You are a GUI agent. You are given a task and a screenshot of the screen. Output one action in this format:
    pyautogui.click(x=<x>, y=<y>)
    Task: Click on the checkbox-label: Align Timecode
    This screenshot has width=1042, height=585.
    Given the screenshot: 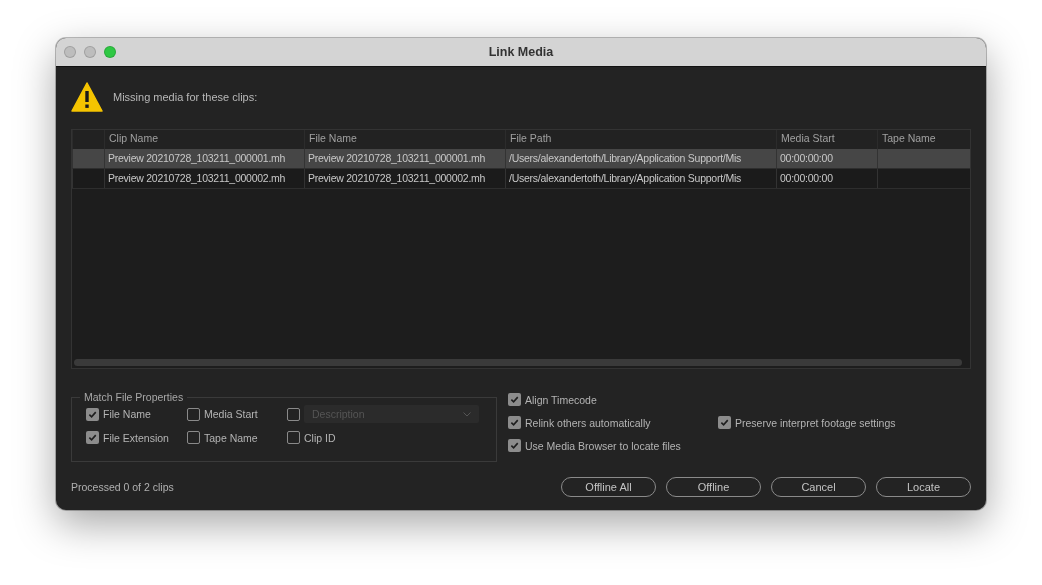 What is the action you would take?
    pyautogui.click(x=561, y=399)
    